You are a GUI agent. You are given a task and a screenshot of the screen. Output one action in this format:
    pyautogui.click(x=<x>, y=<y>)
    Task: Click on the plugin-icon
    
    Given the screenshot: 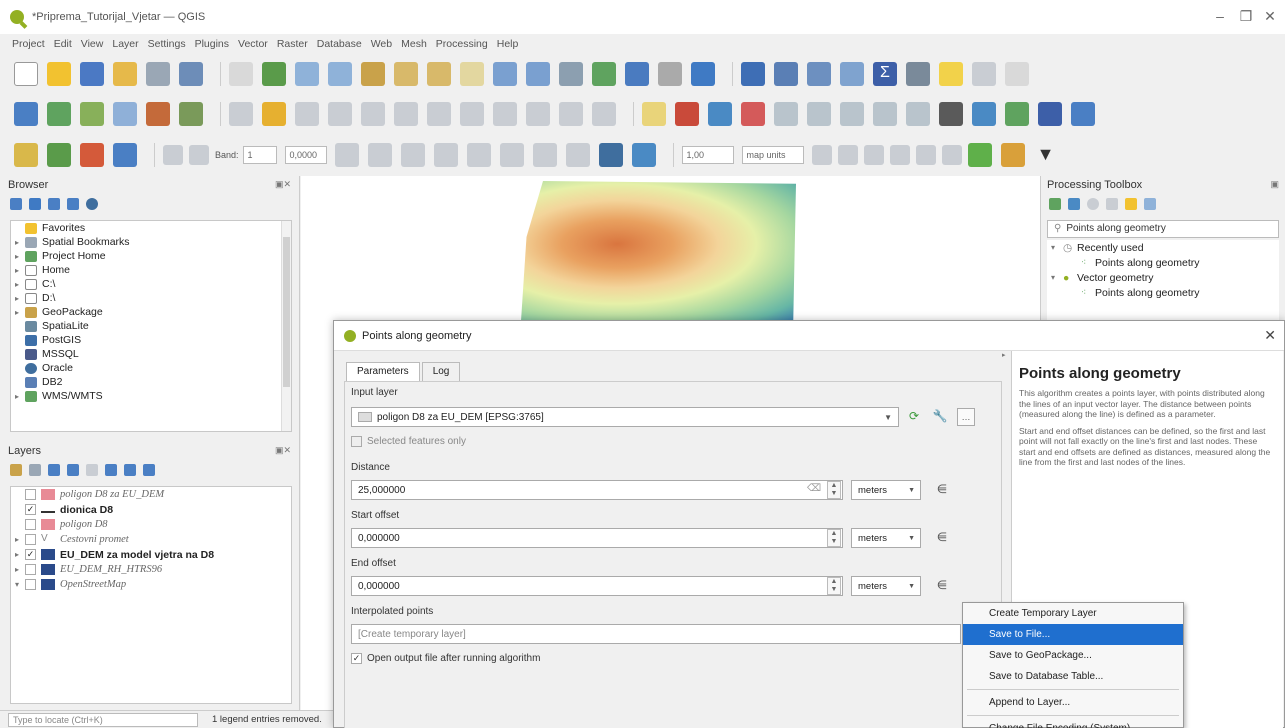 What is the action you would take?
    pyautogui.click(x=951, y=114)
    